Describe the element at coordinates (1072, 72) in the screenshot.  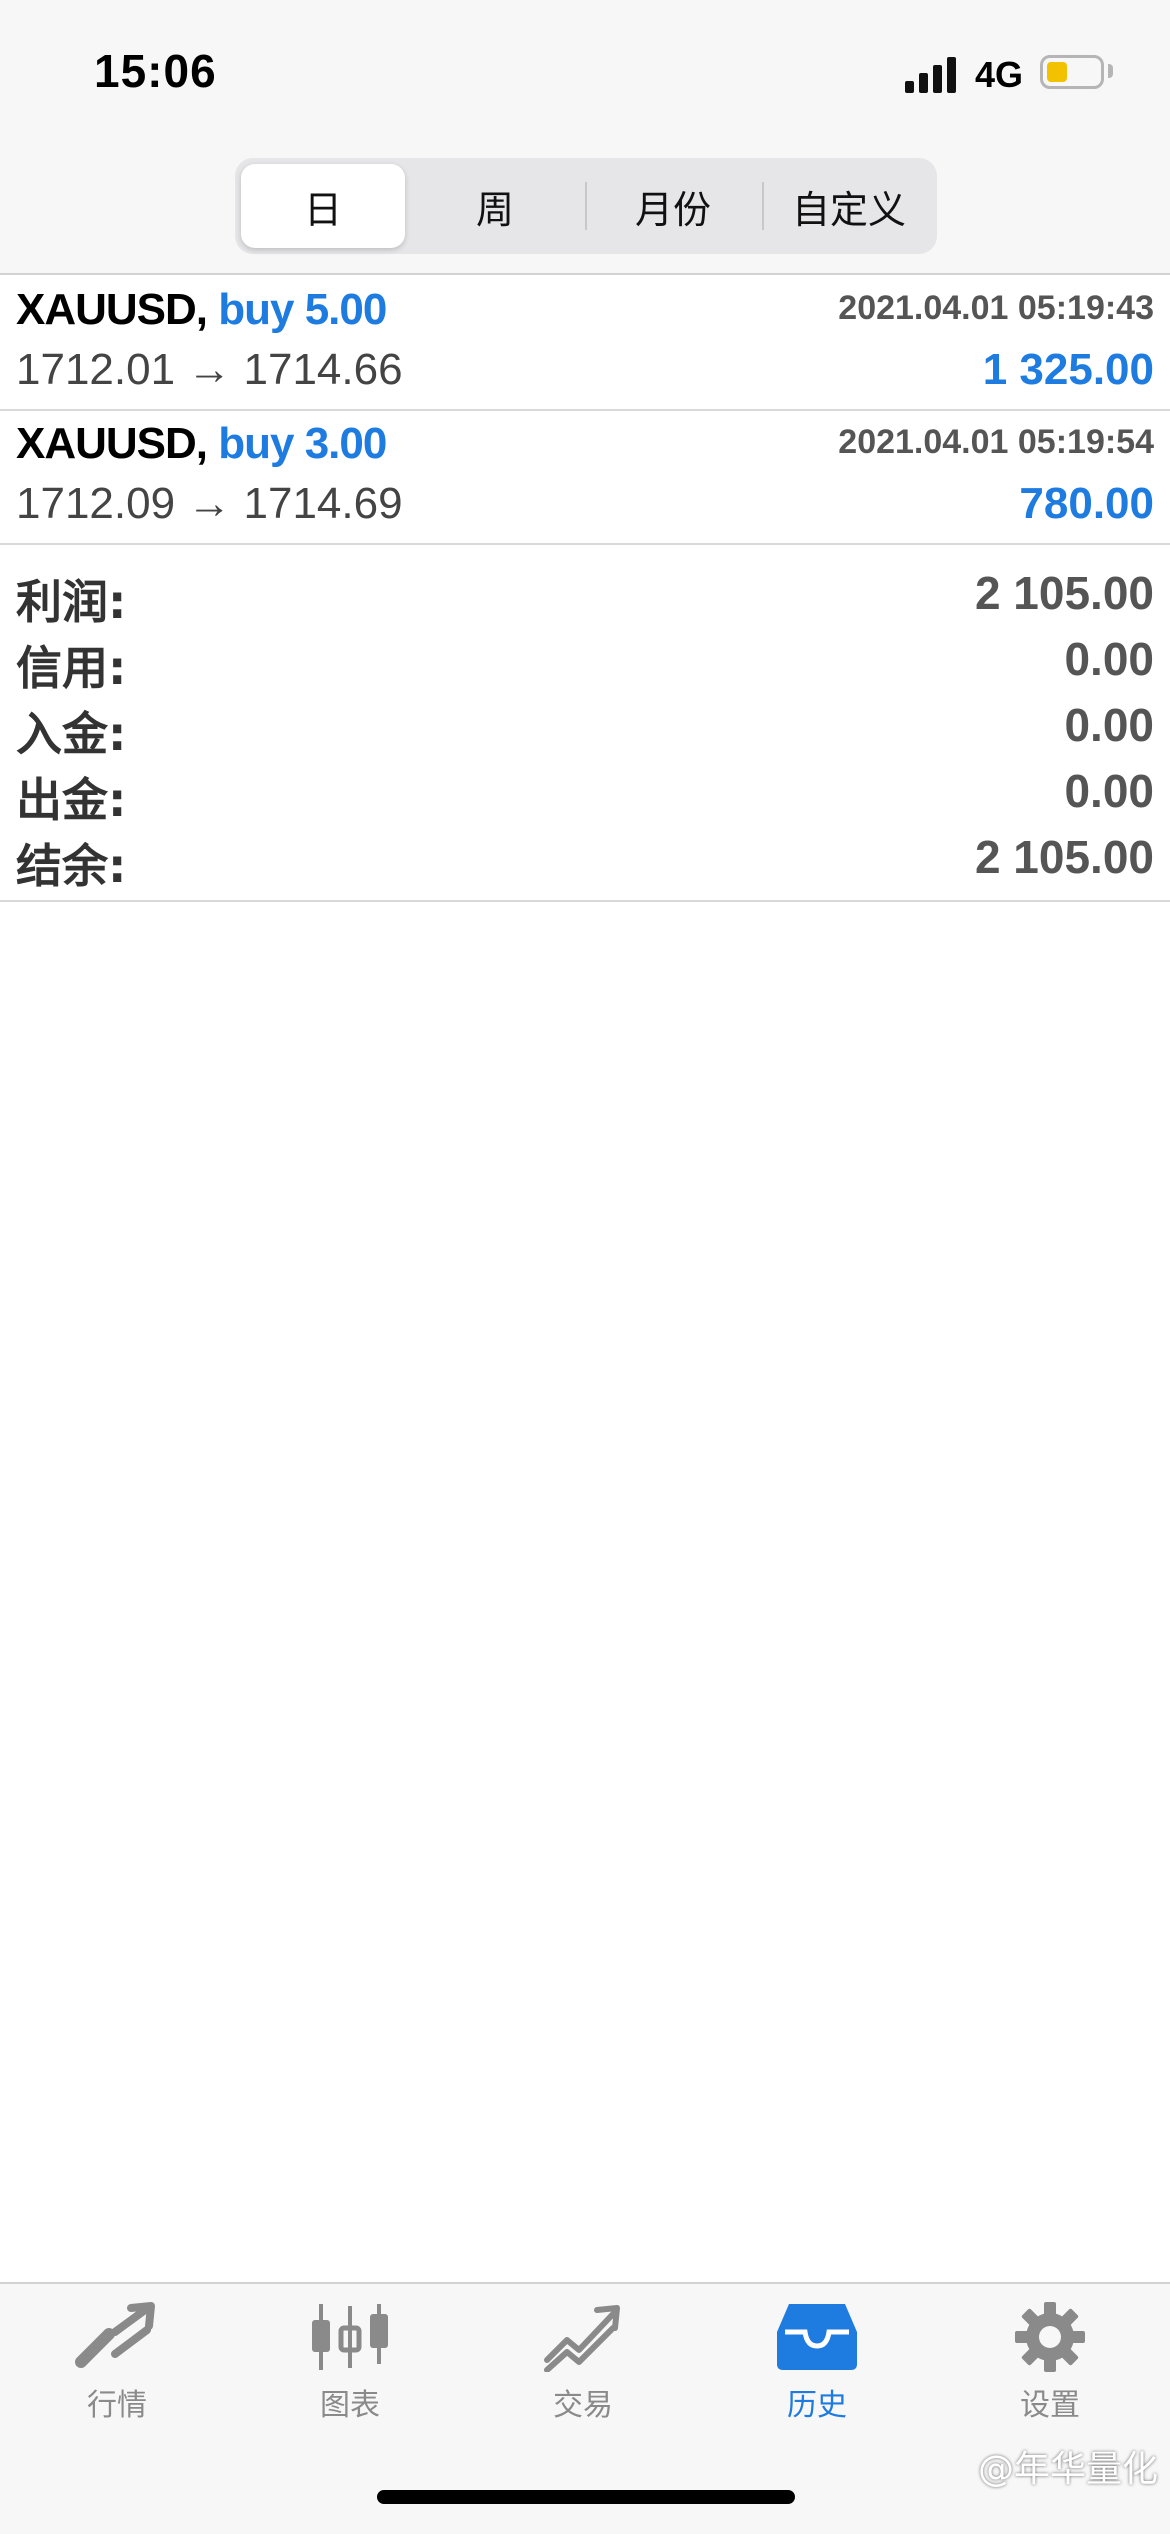
I see `battery-icon` at that location.